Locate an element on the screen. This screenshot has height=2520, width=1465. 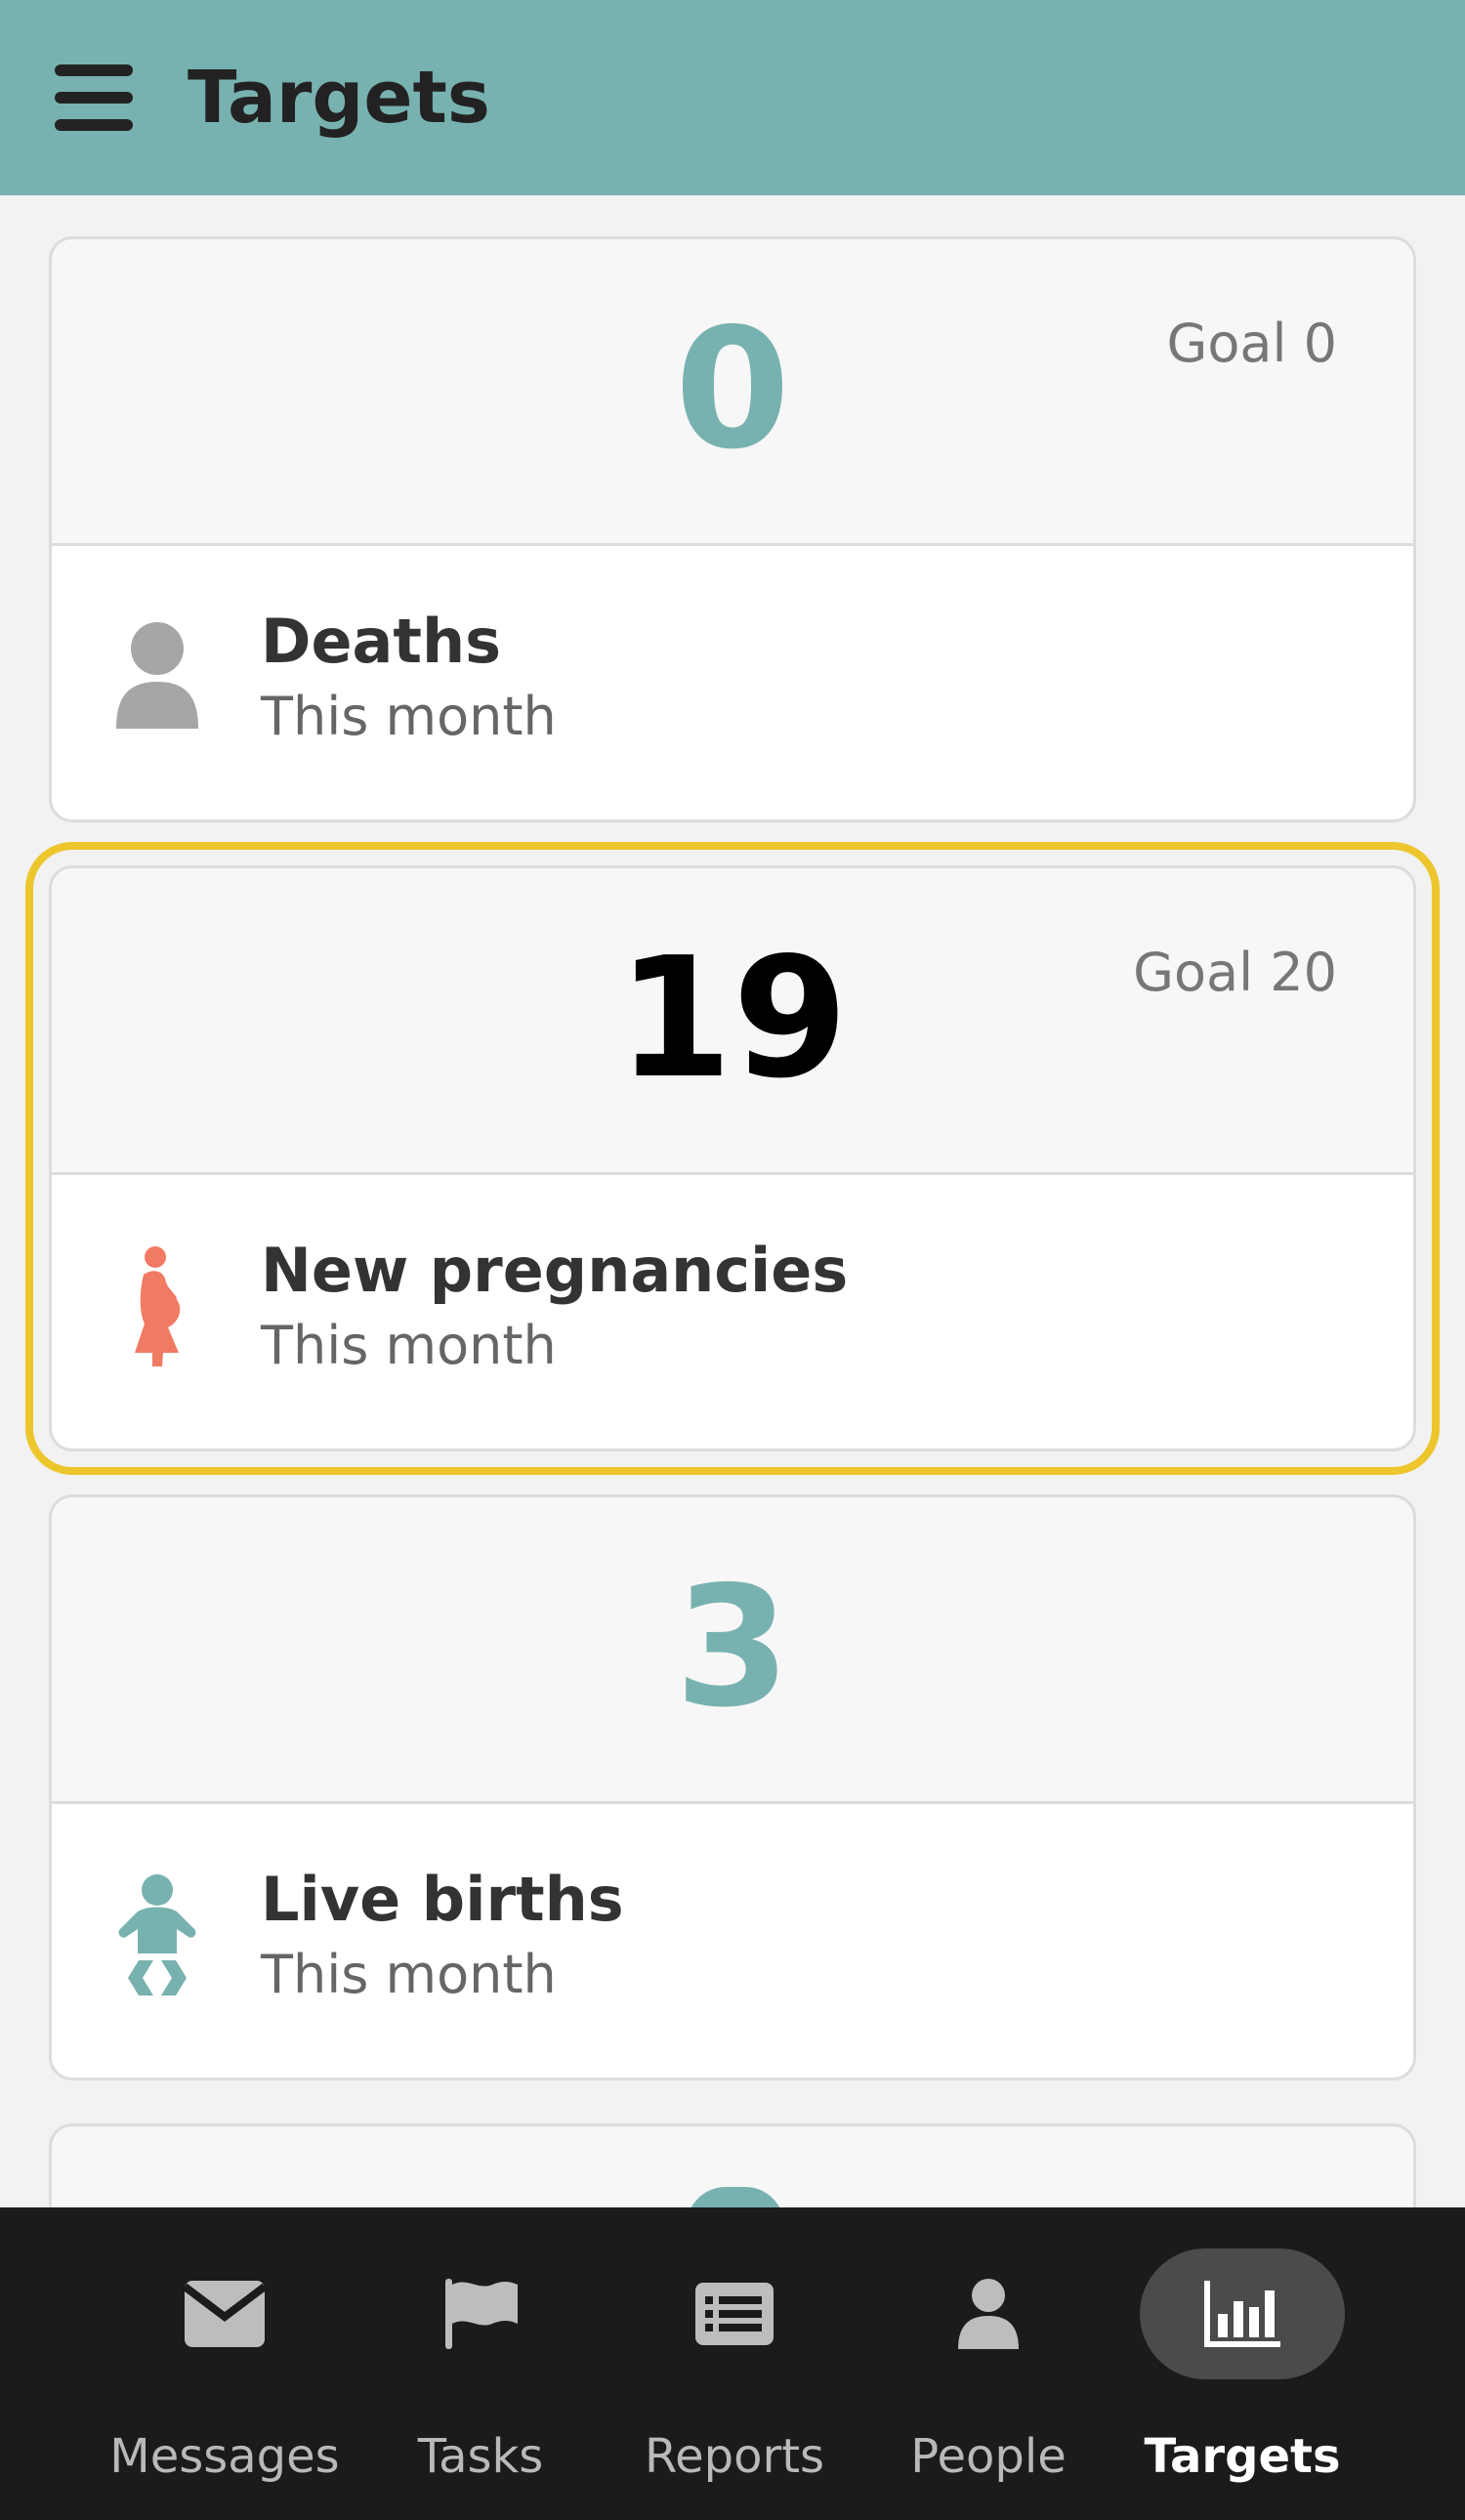
target-title: Deaths is located at coordinates (381, 641).